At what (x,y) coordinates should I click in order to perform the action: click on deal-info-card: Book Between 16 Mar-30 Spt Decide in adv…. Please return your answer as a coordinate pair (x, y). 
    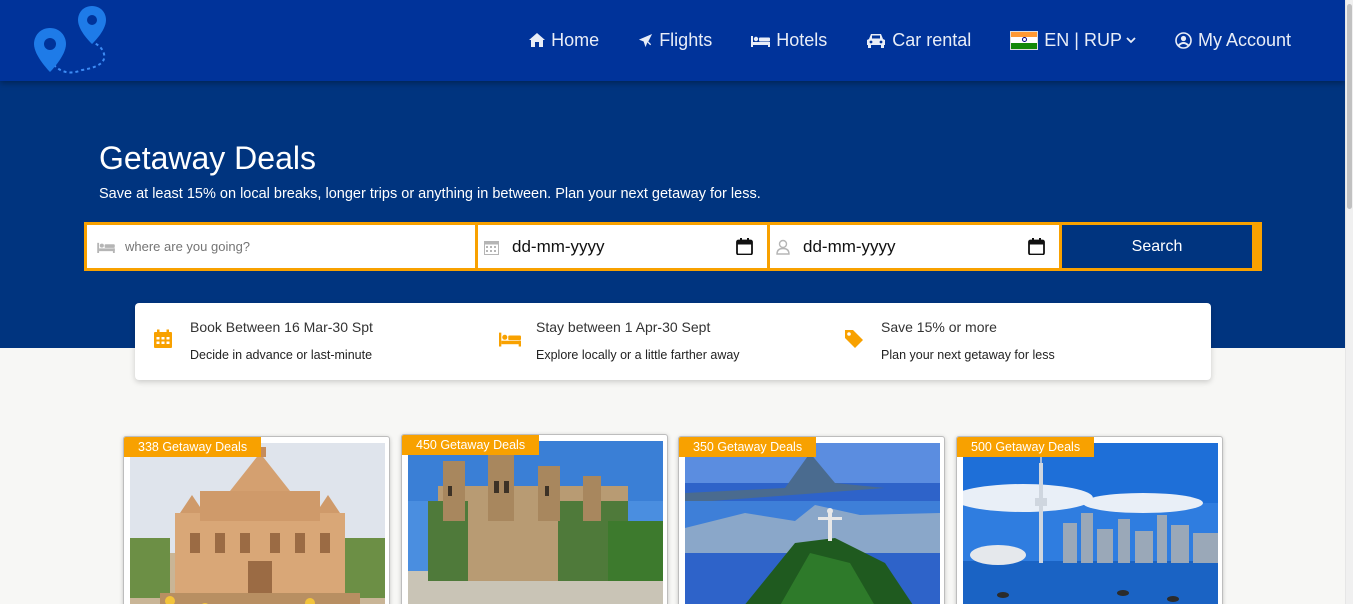
    Looking at the image, I should click on (673, 341).